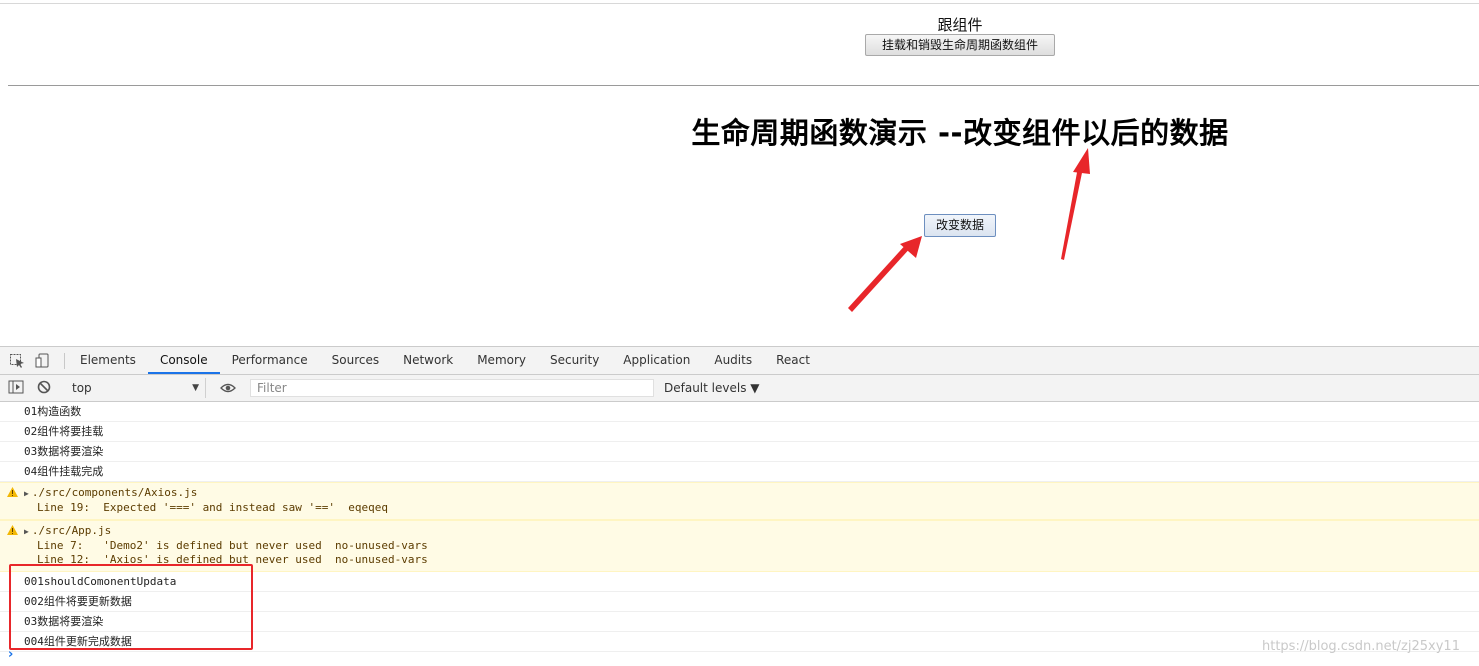 The height and width of the screenshot is (666, 1479). Describe the element at coordinates (793, 360) in the screenshot. I see `tab-react: React` at that location.